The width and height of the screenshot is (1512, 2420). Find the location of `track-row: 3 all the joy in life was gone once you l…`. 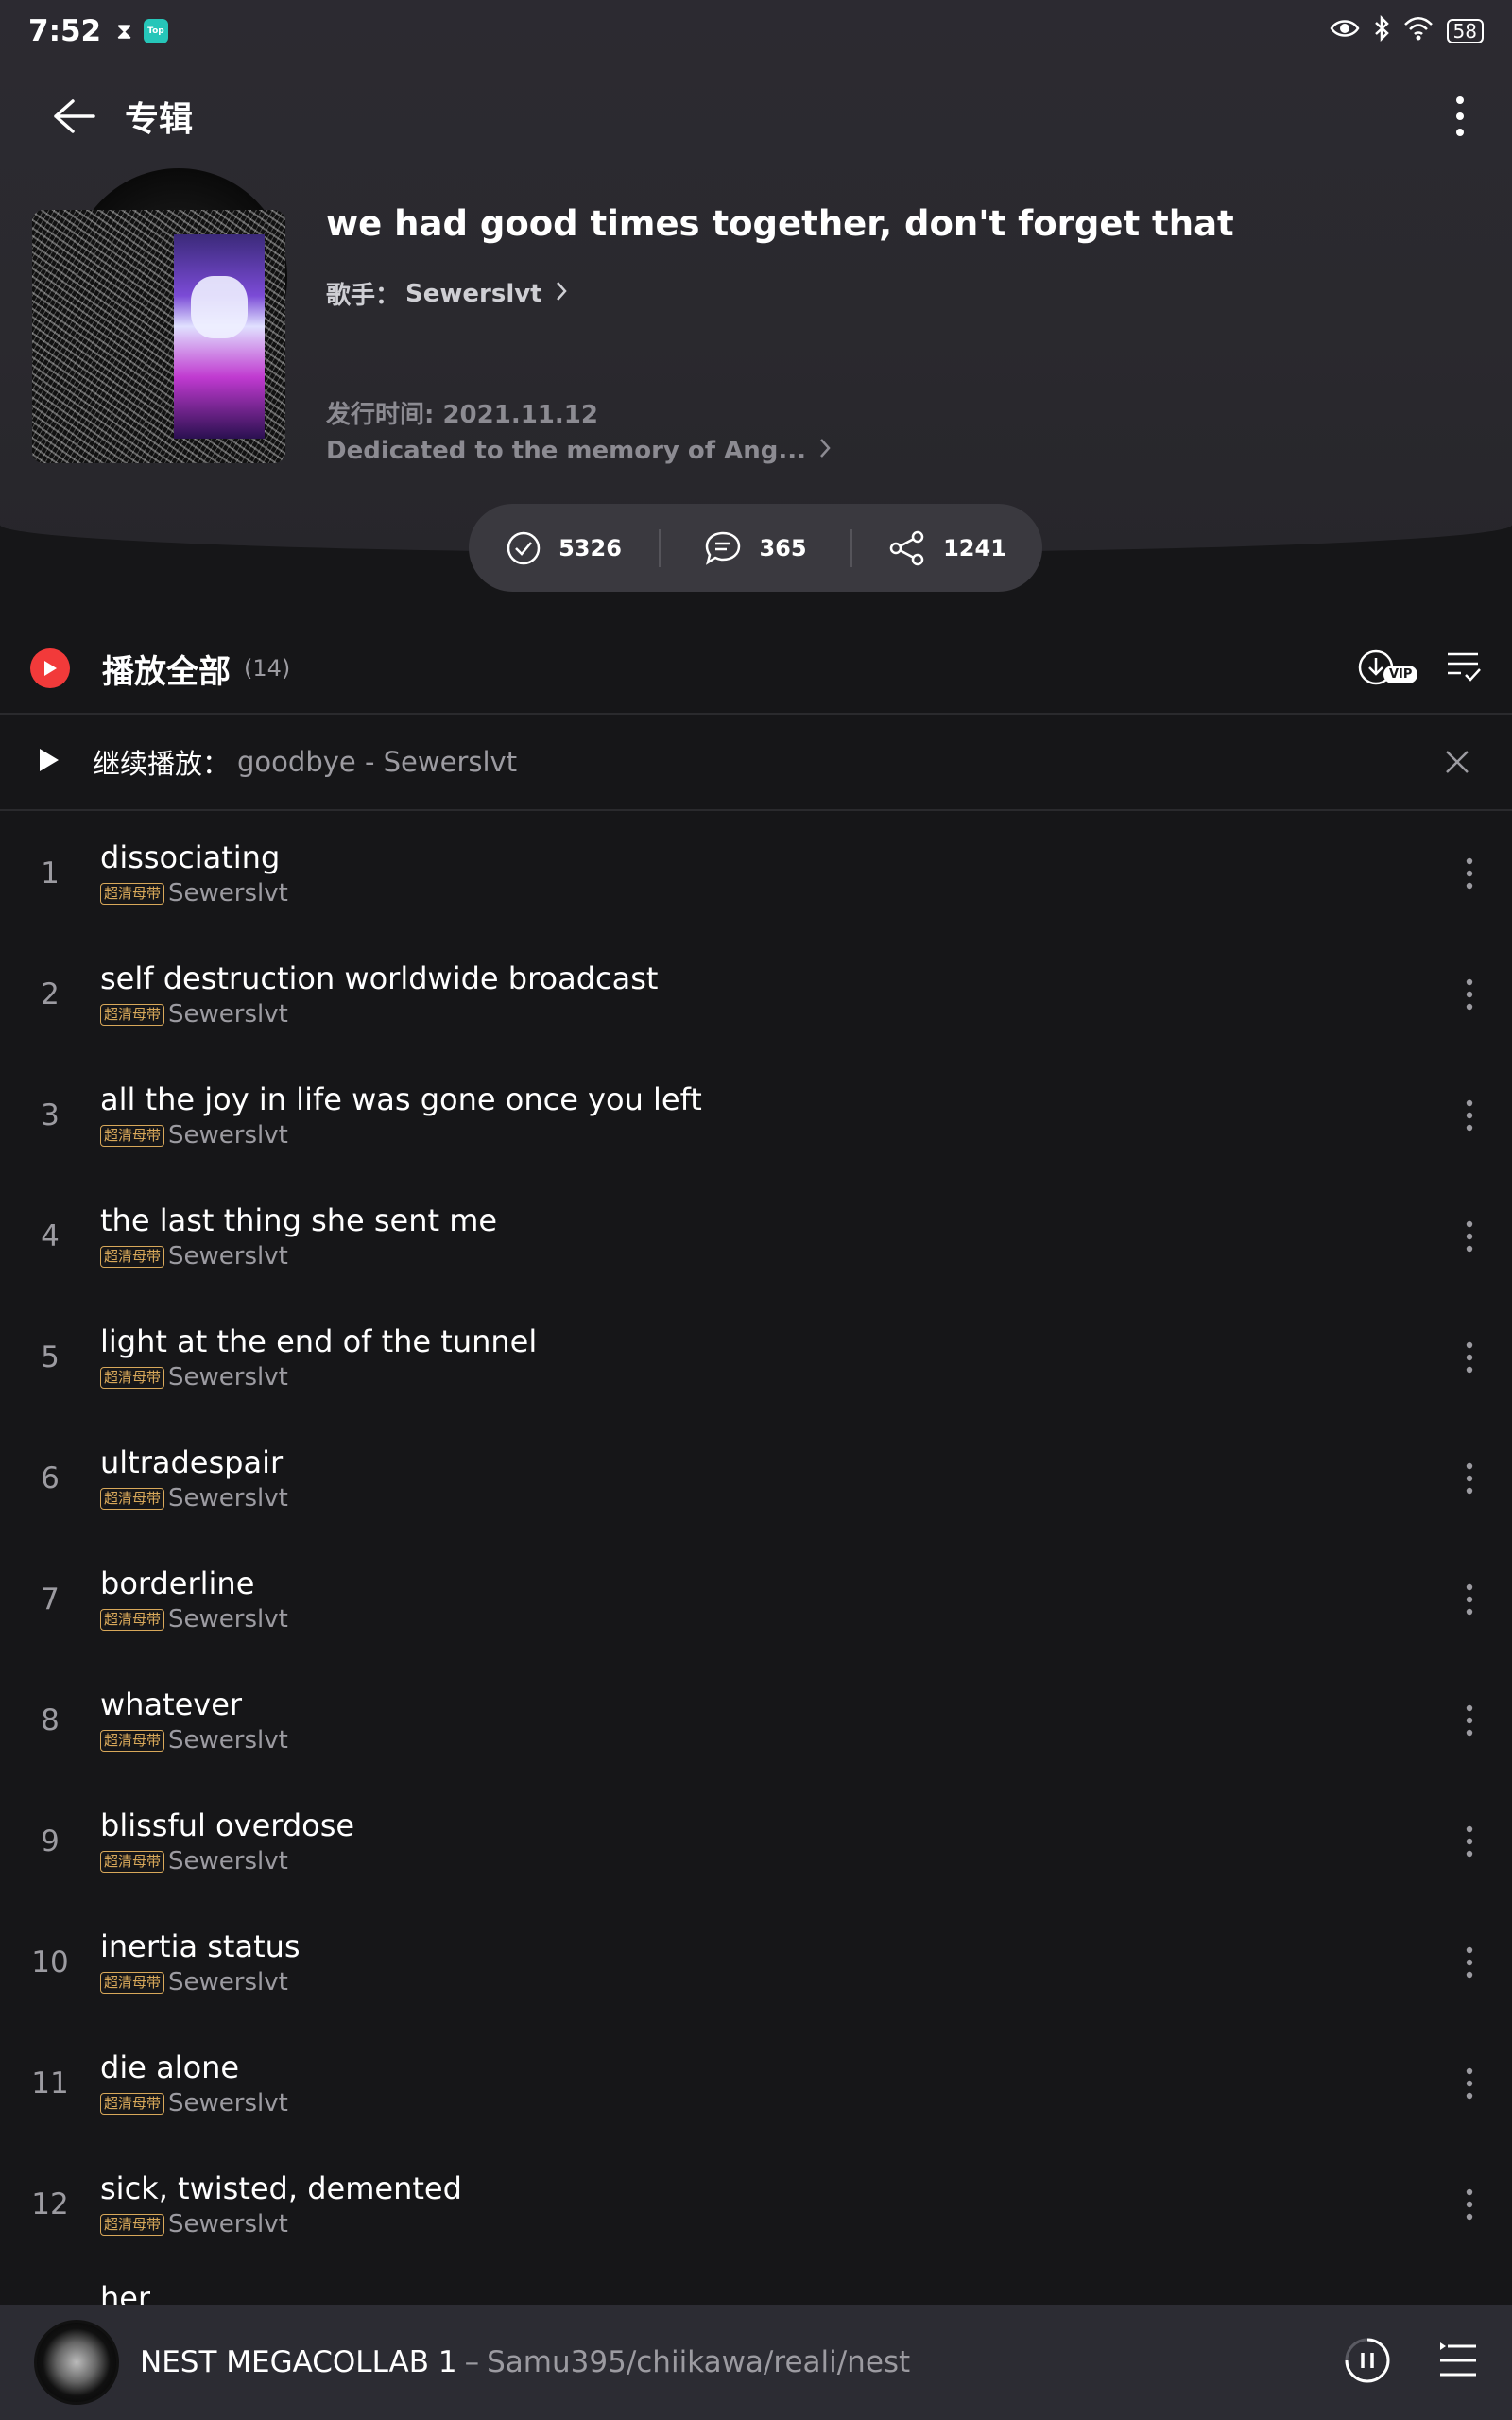

track-row: 3 all the joy in life was gone once you l… is located at coordinates (756, 1115).